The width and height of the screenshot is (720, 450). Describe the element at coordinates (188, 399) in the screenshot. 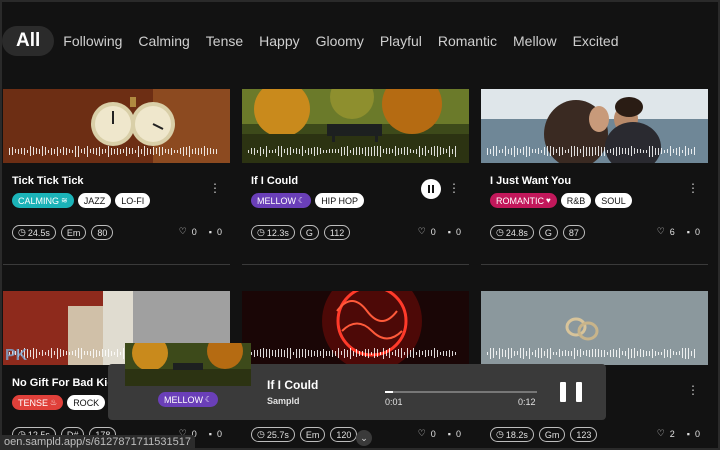

I see `player-mood-tag: MELLOW ☾` at that location.